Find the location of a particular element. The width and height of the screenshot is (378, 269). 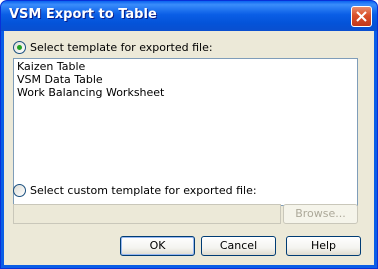

template-radio is located at coordinates (19, 47).